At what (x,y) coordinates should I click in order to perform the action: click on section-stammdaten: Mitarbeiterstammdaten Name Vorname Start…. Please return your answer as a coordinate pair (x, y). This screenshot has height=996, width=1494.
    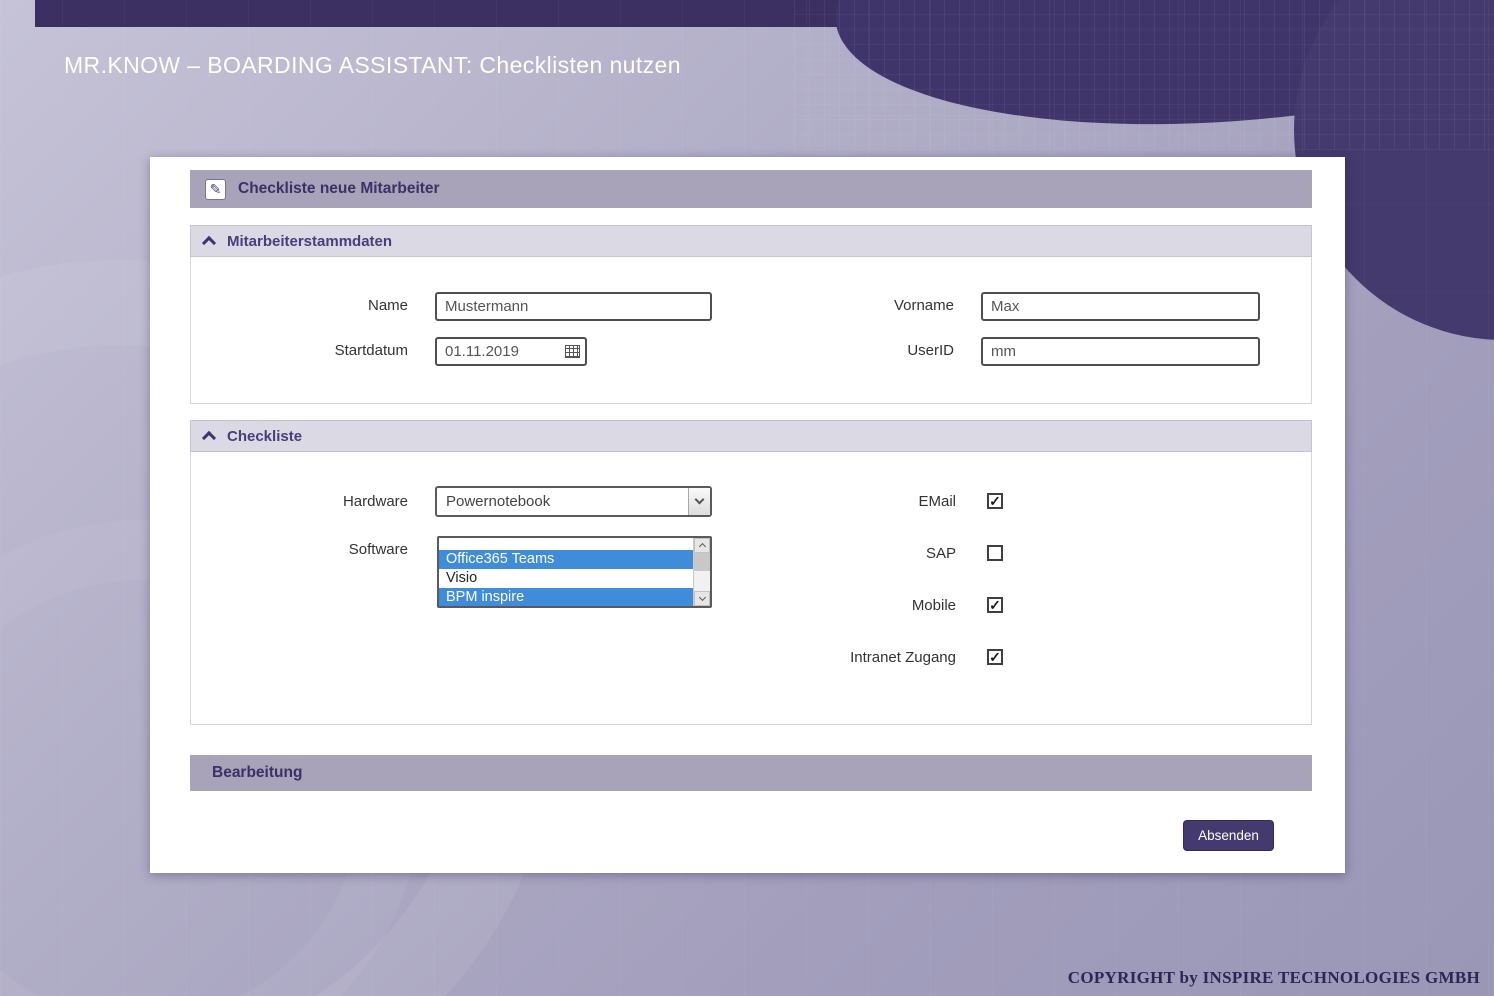
    Looking at the image, I should click on (751, 314).